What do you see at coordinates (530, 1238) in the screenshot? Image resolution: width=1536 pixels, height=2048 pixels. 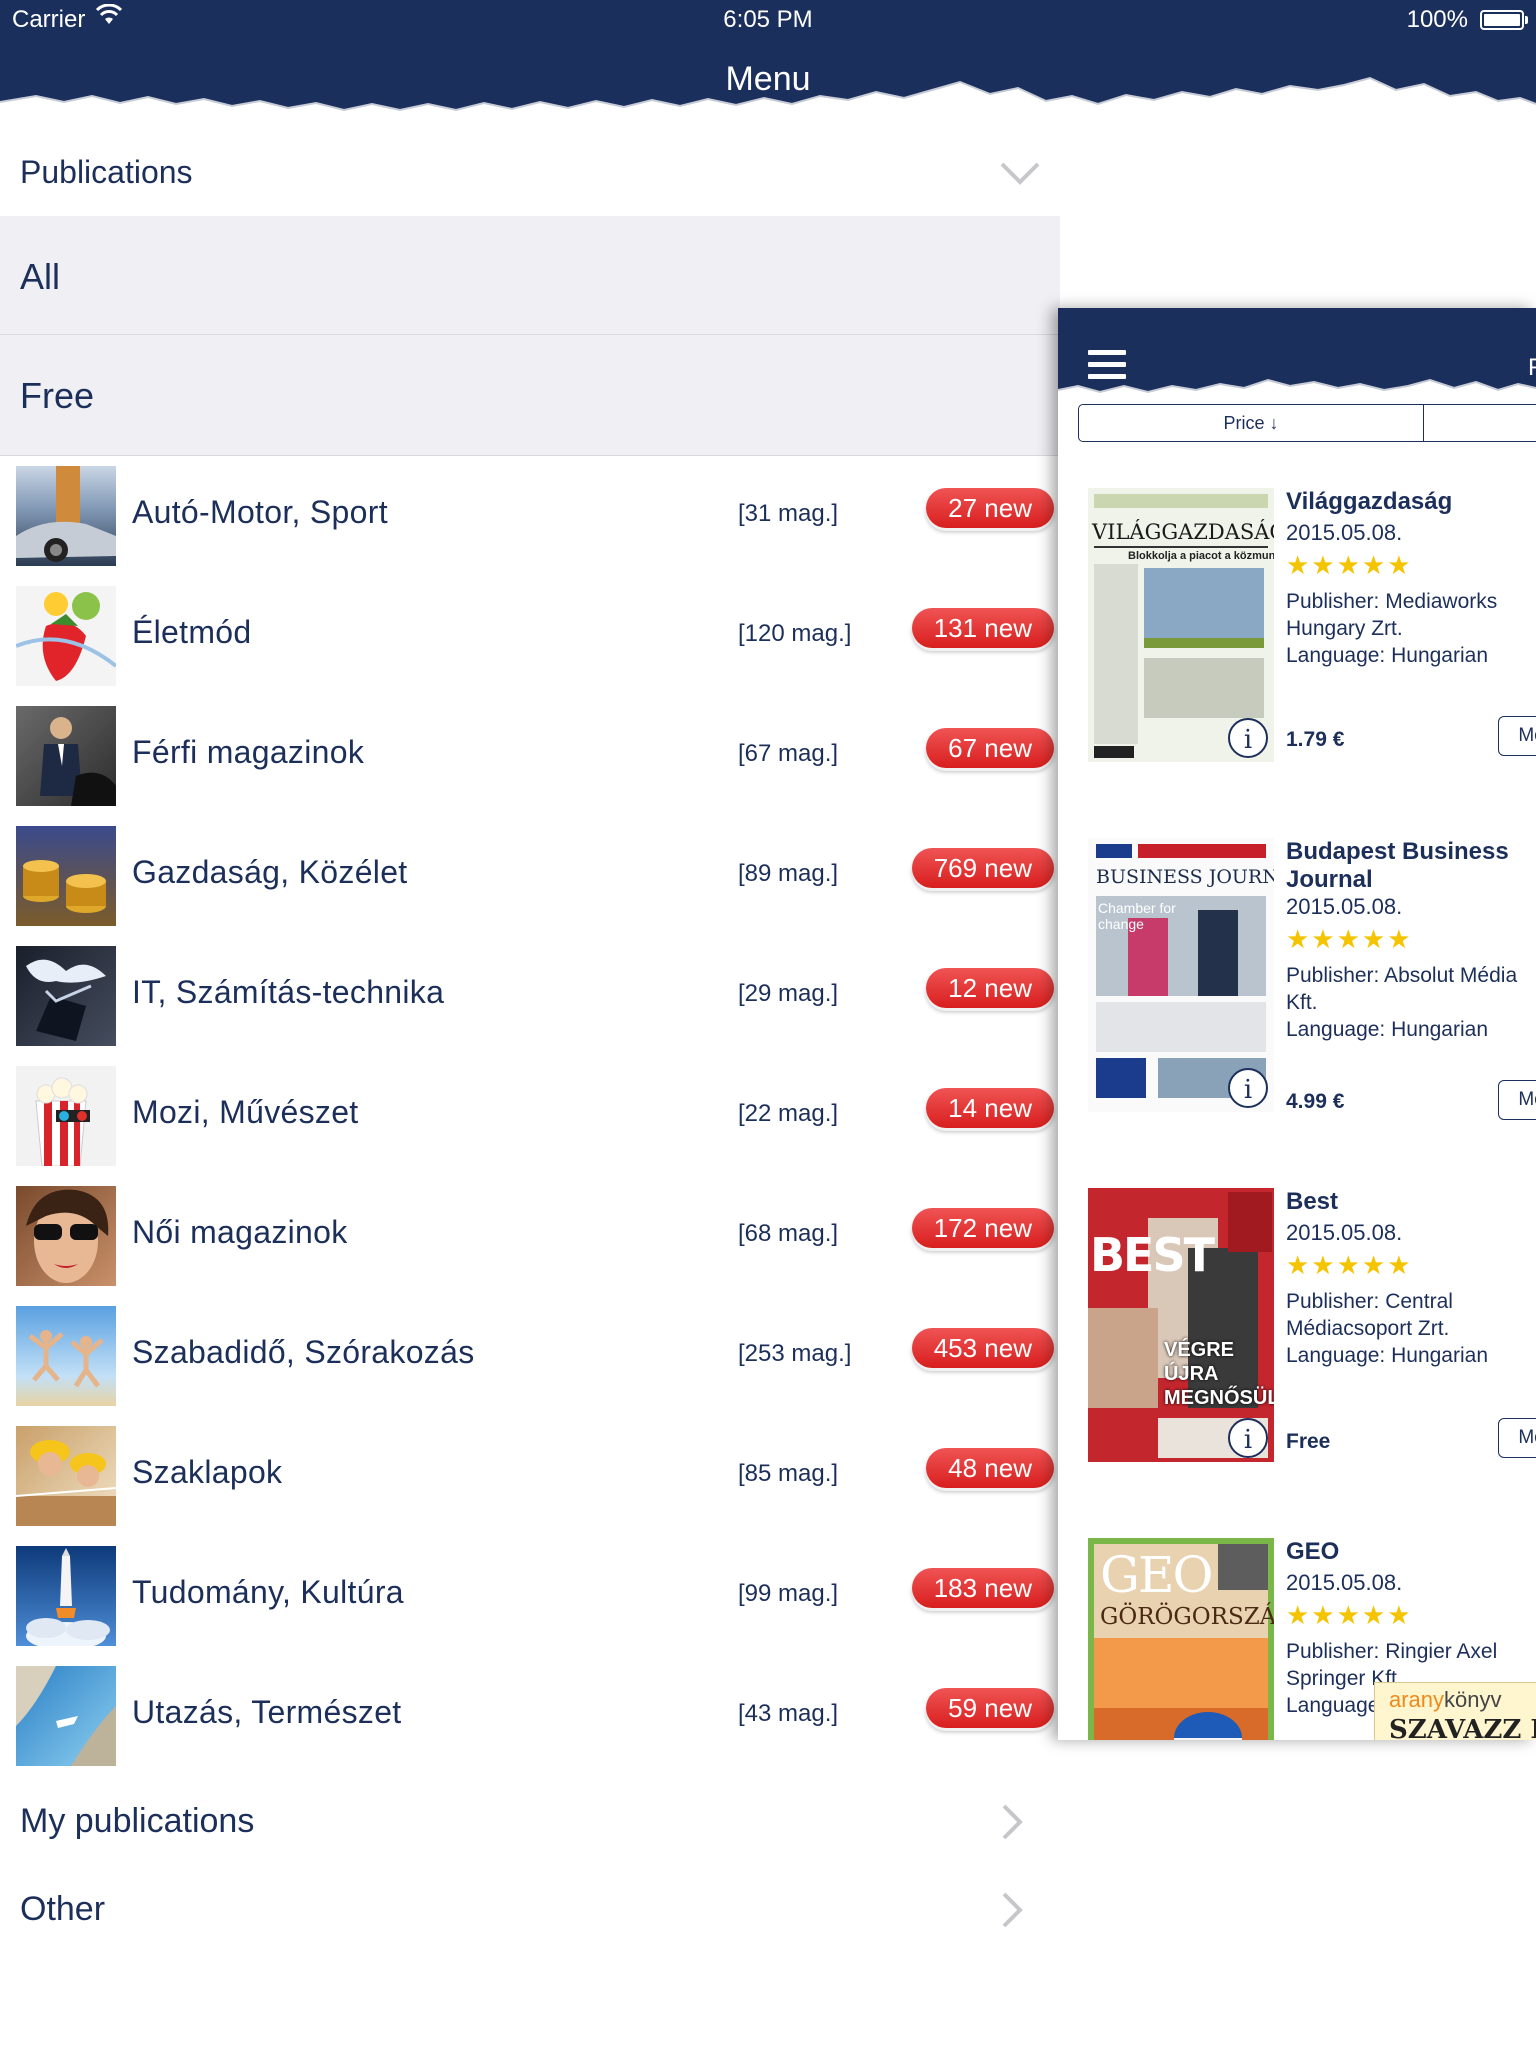 I see `category-row: Női magazinok [68 mag.] 172 new` at bounding box center [530, 1238].